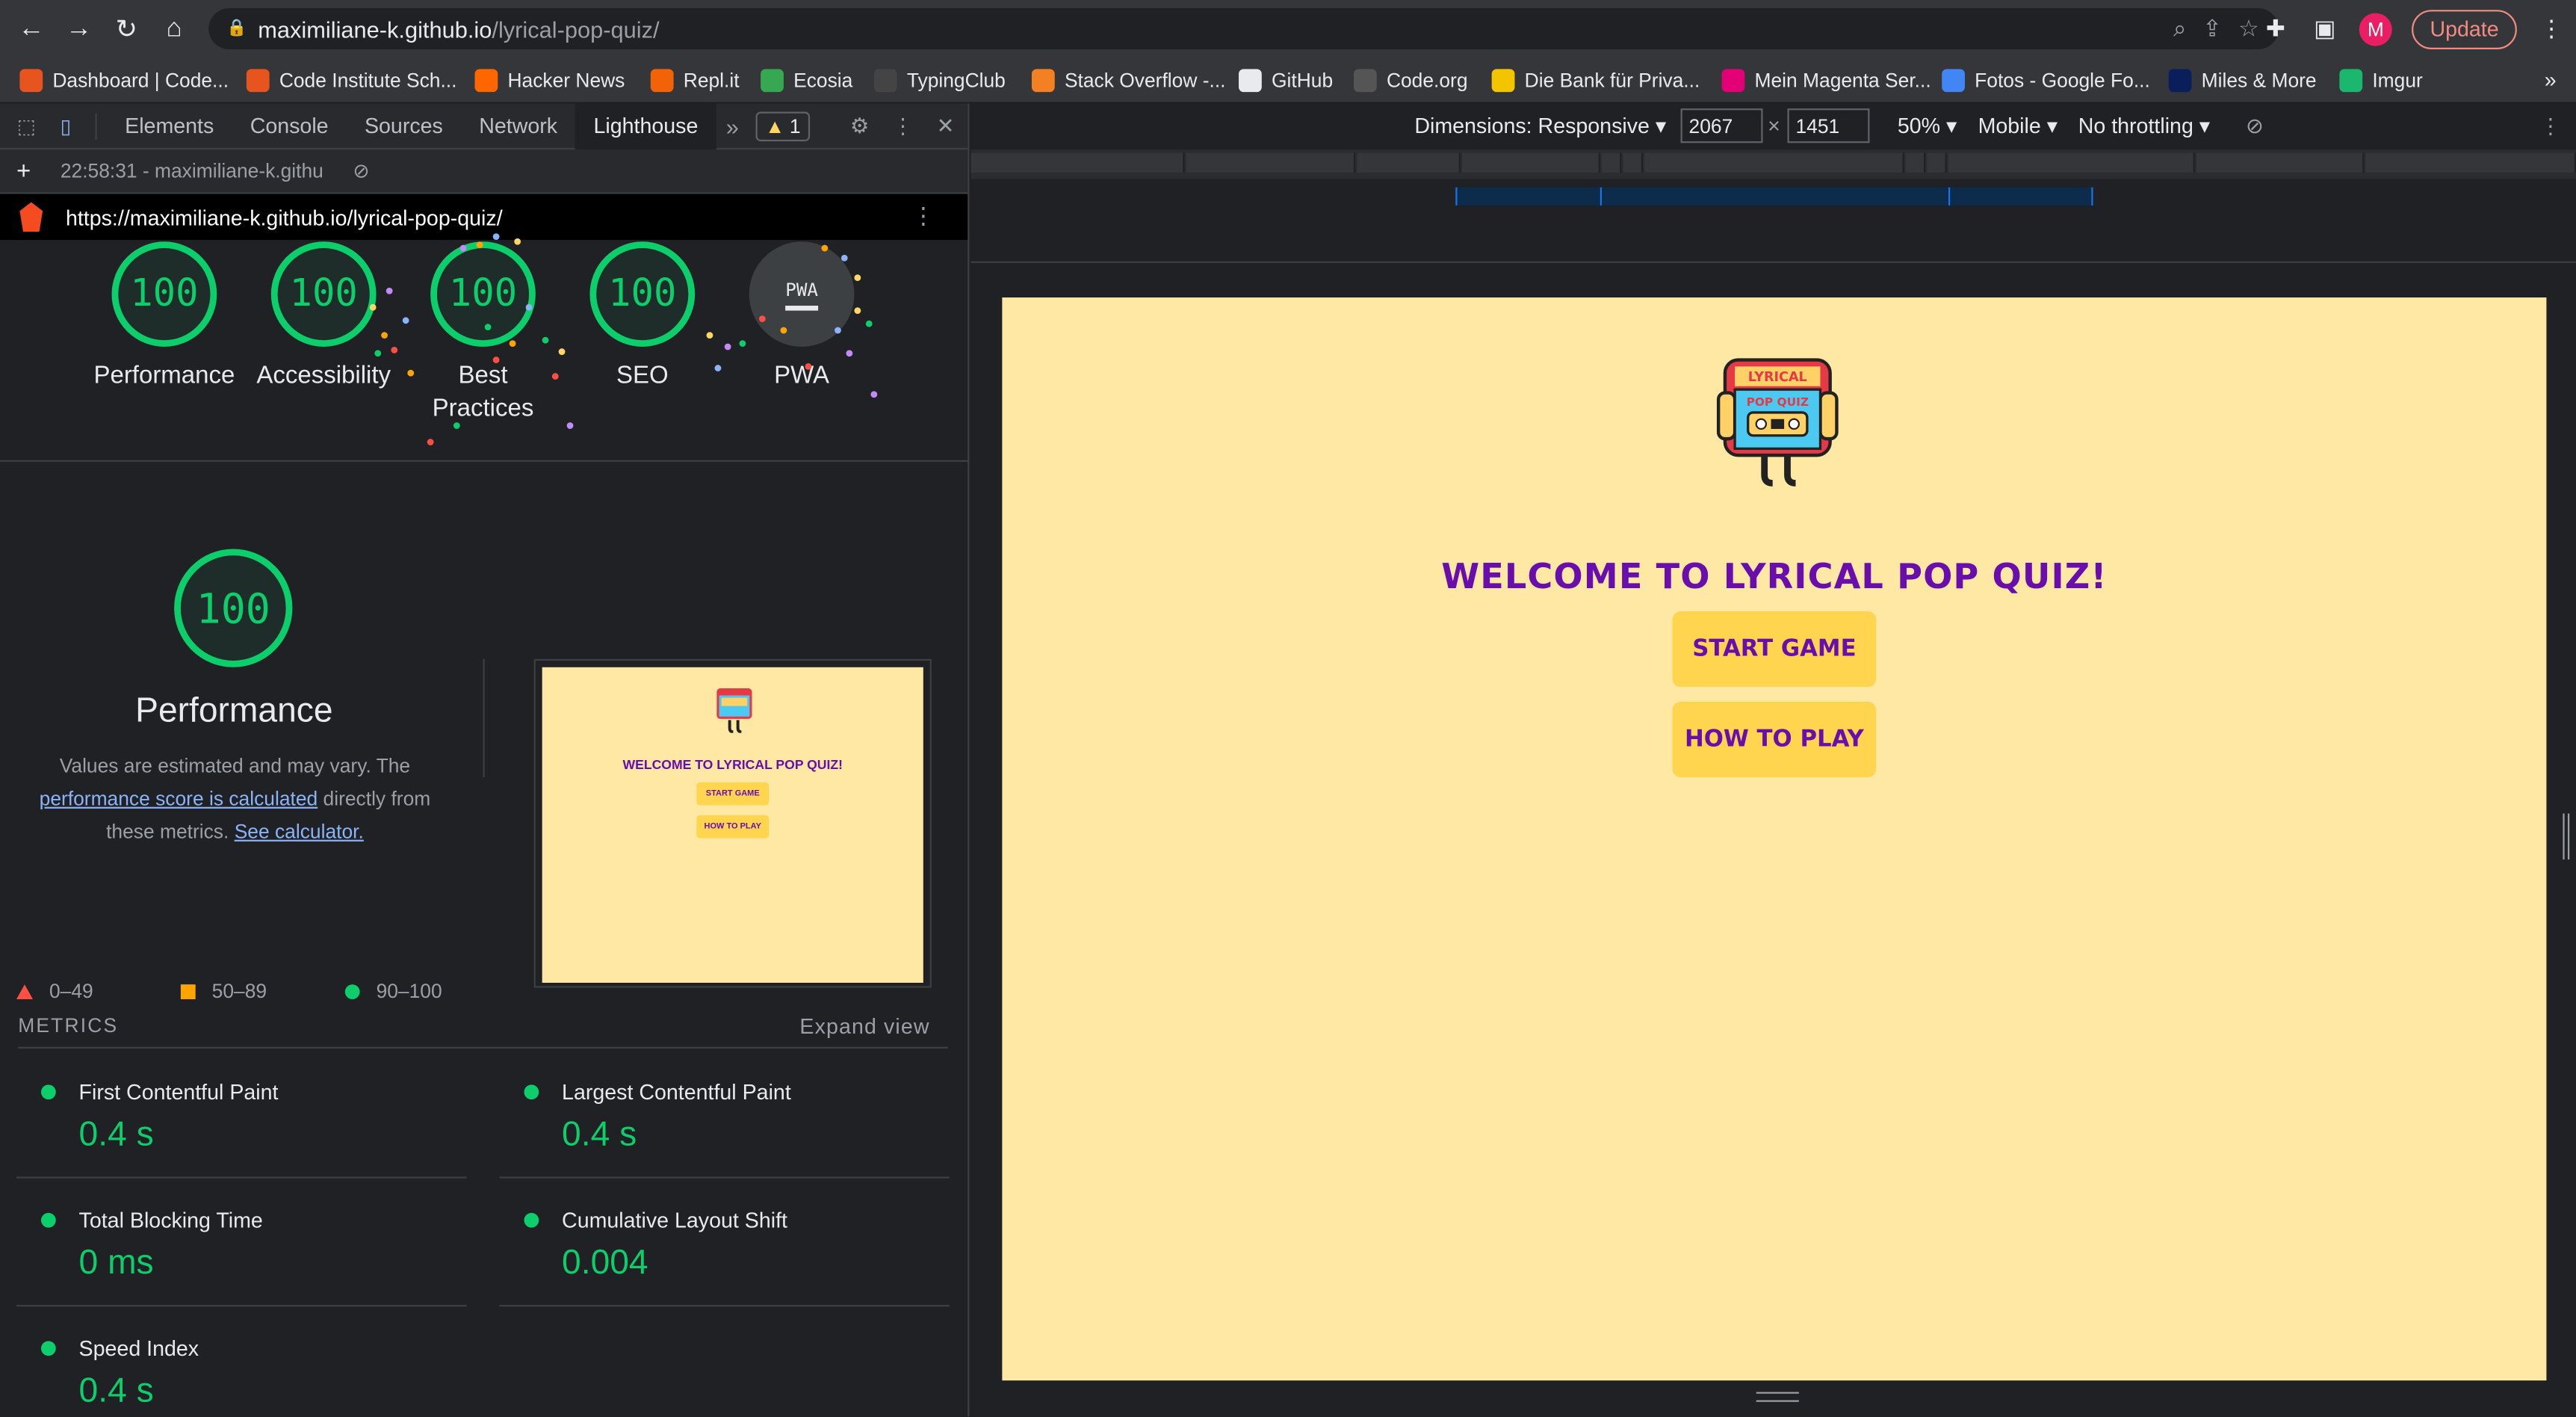 This screenshot has height=1417, width=2576. What do you see at coordinates (923, 215) in the screenshot?
I see `report-menu-icon: ⋮` at bounding box center [923, 215].